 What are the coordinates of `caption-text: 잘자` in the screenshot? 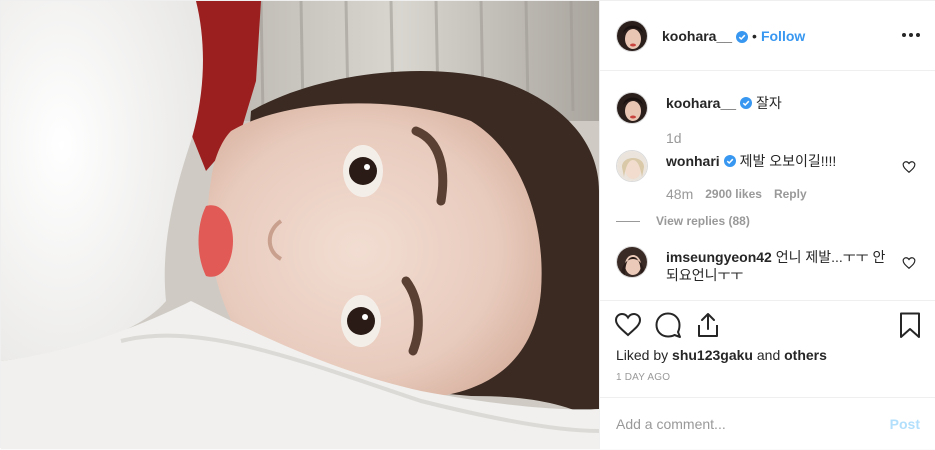 It's located at (768, 103).